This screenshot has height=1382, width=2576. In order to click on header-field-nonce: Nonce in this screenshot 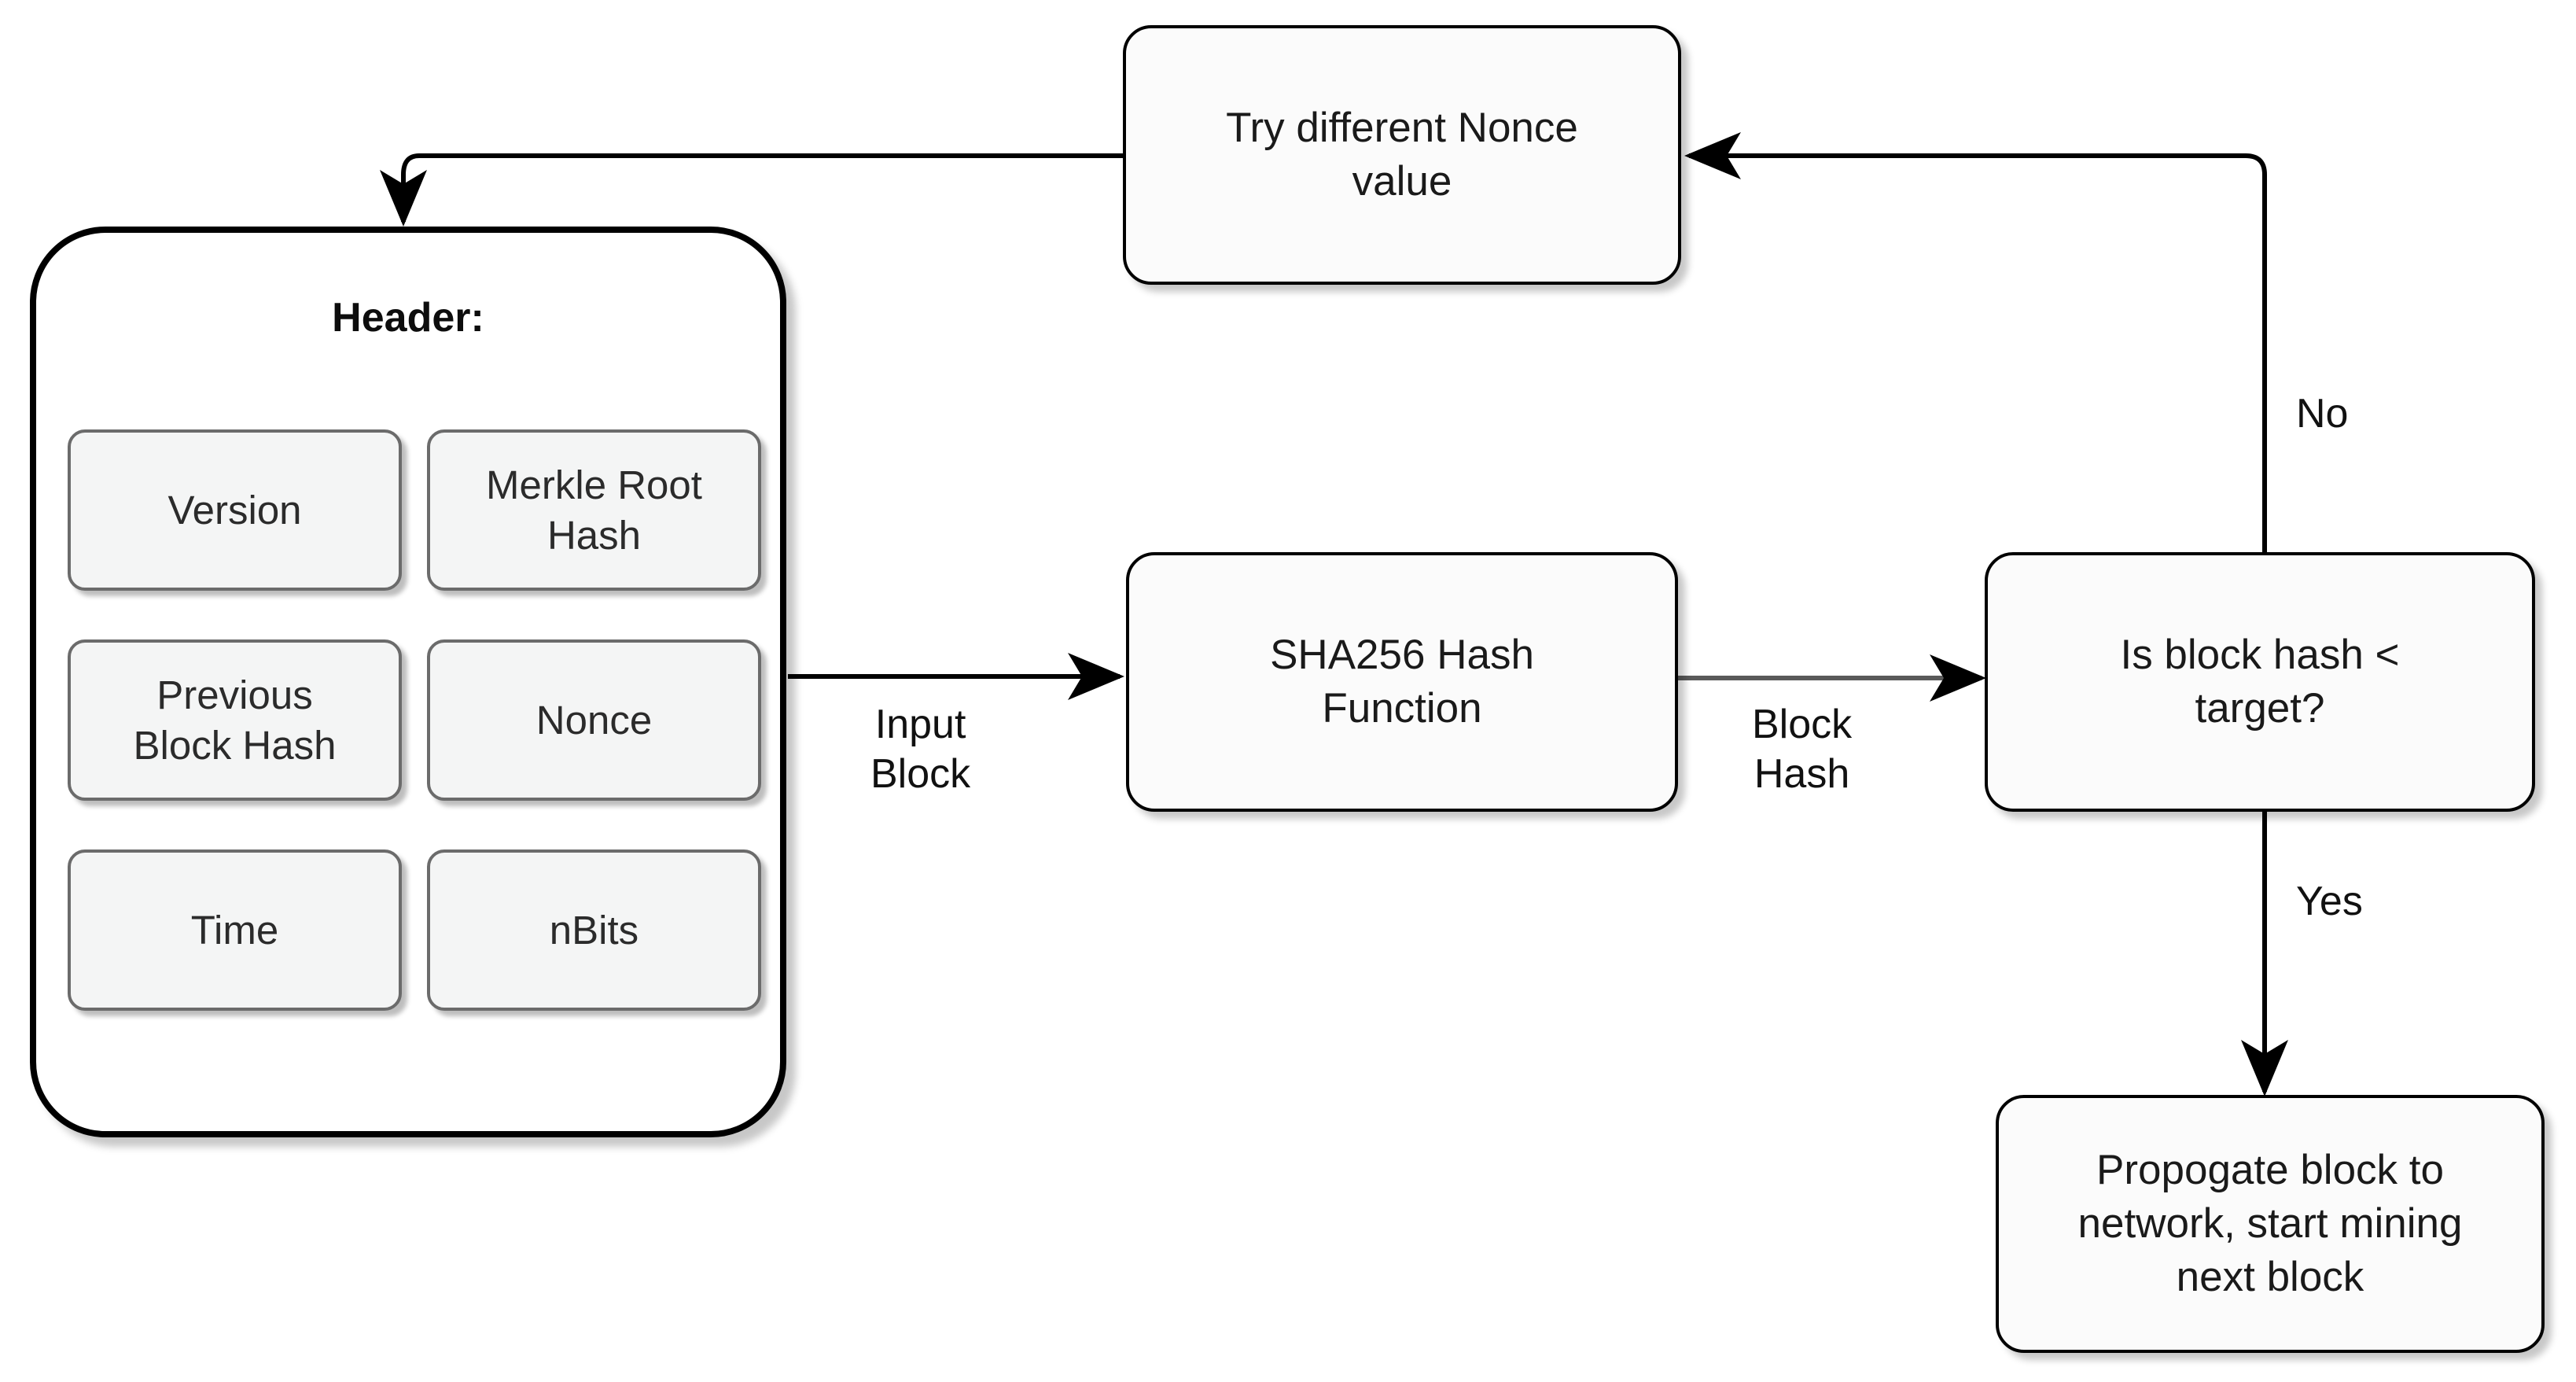, I will do `click(594, 720)`.